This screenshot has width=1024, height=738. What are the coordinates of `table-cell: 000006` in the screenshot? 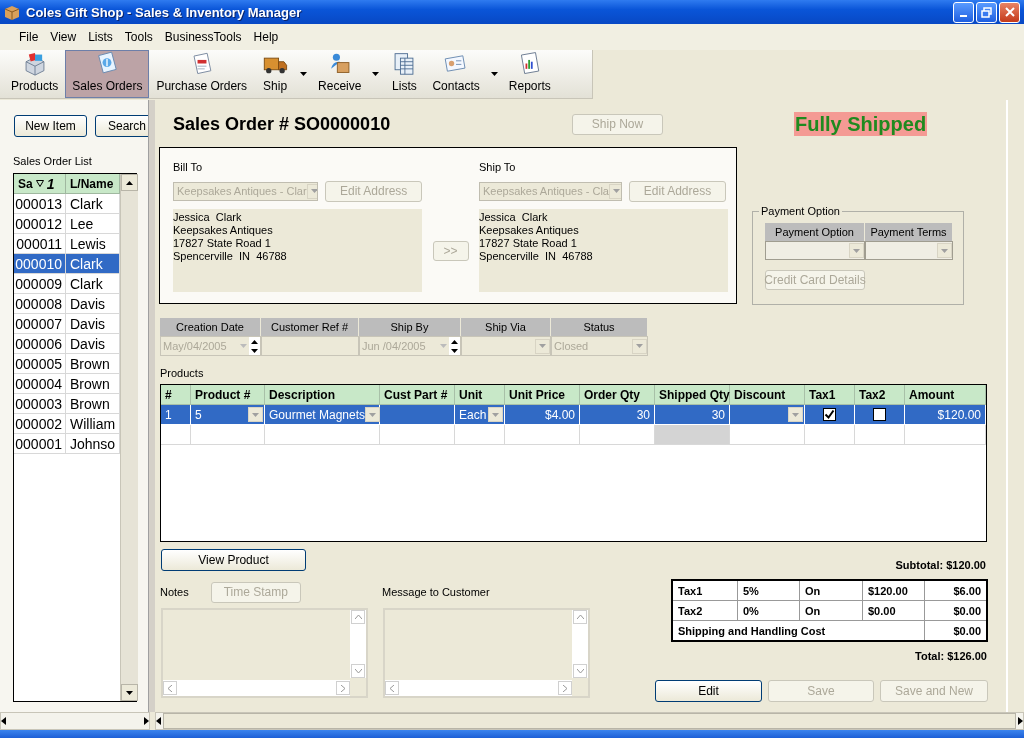 It's located at (40, 344).